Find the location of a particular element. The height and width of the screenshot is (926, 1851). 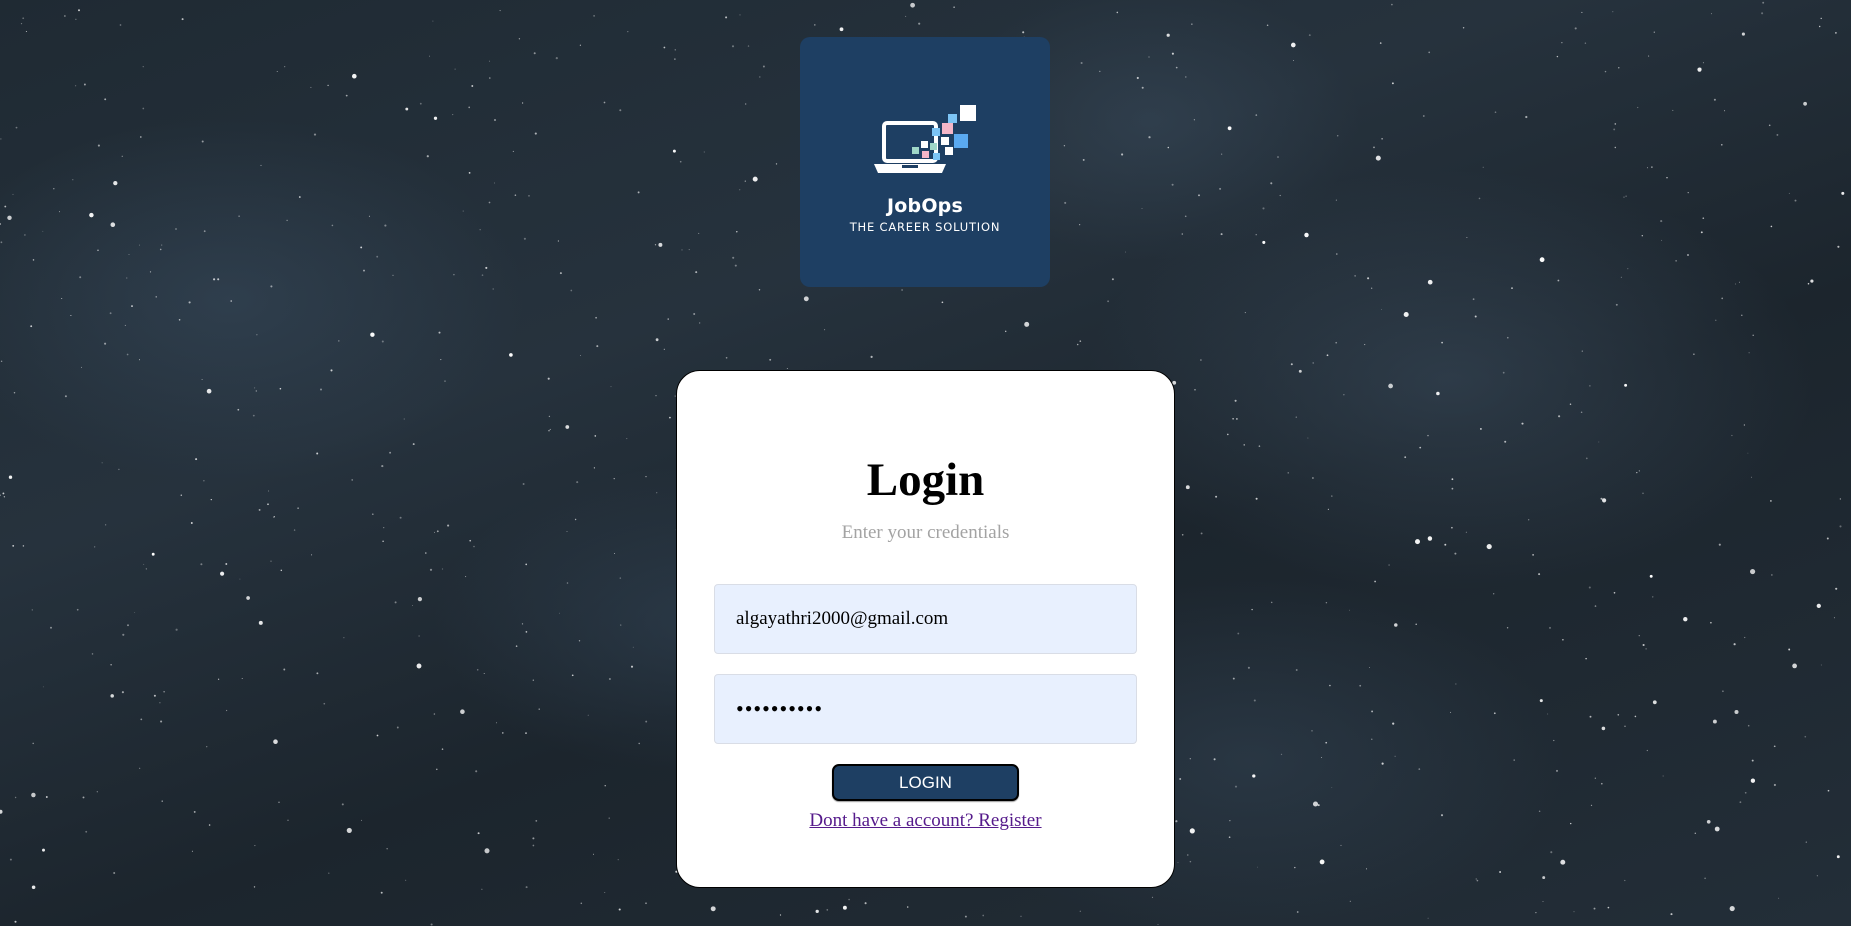

login-button: LOGIN is located at coordinates (925, 782).